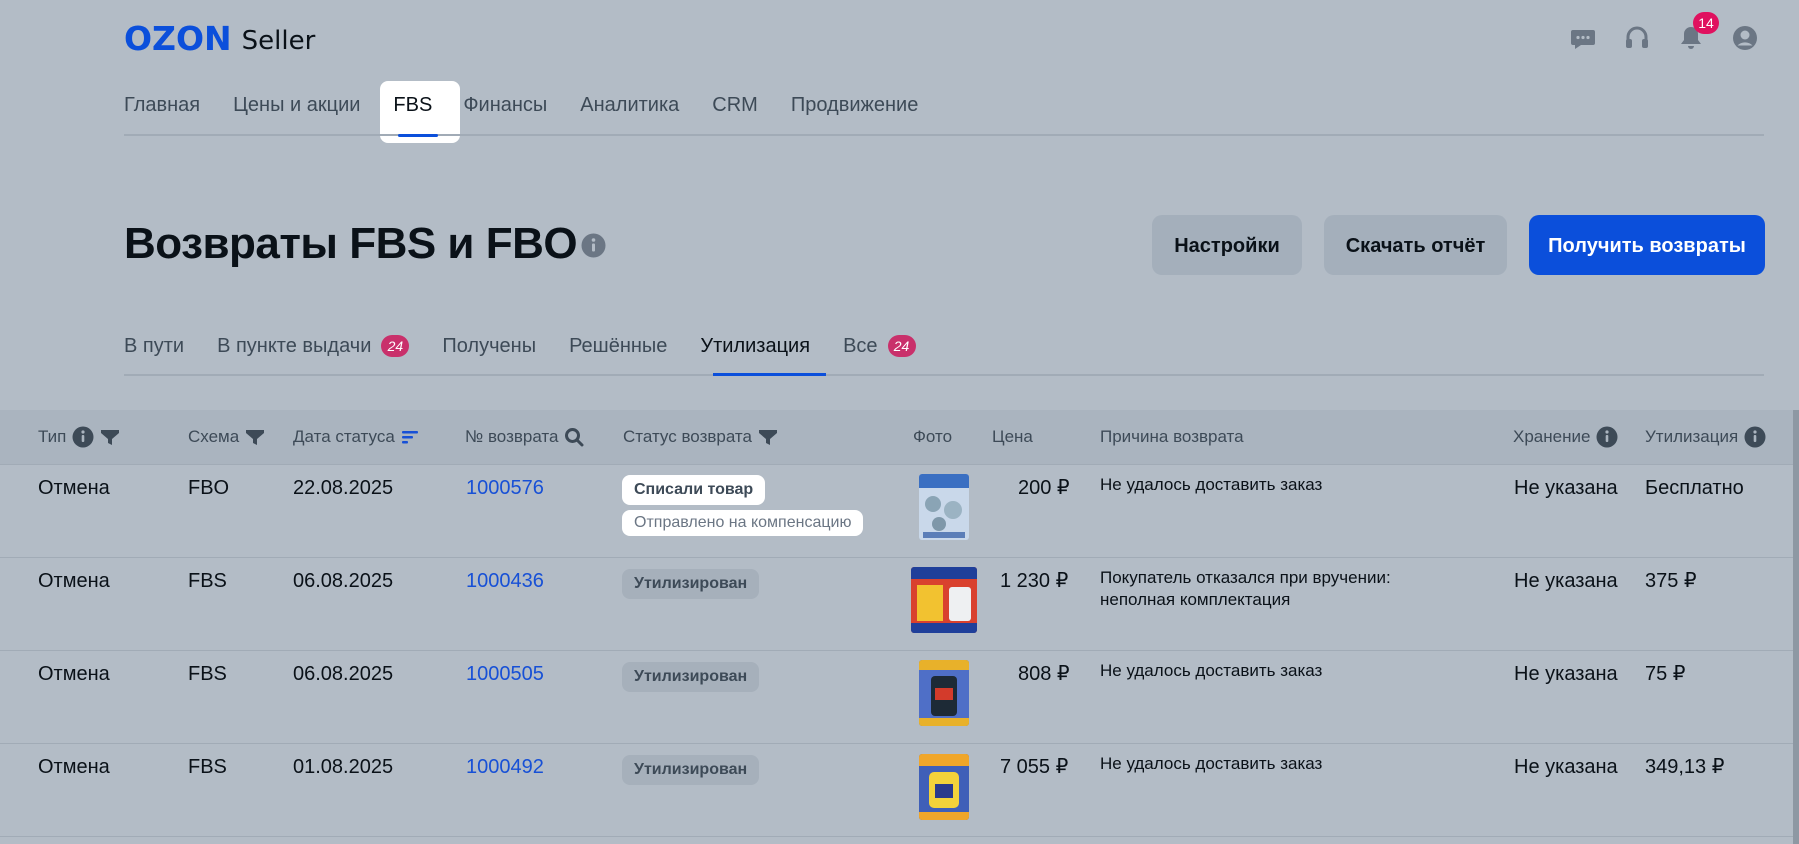  Describe the element at coordinates (1665, 674) in the screenshot. I see `cell-disposal: 75 ₽` at that location.